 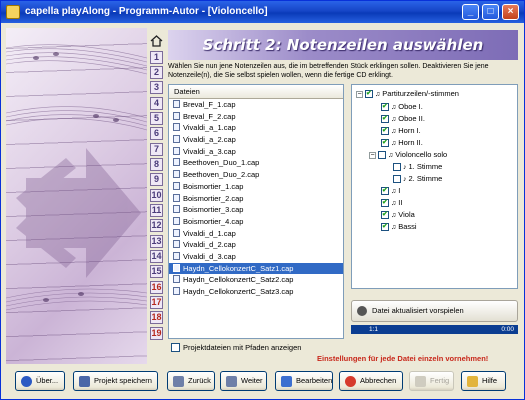 I want to click on step-6-button: 6, so click(x=156, y=133).